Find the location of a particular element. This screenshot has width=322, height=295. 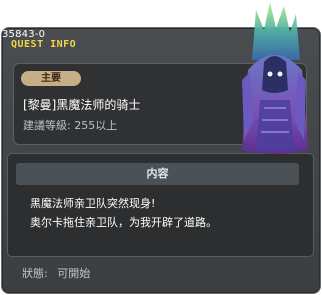

quest-name: [黎曼]黑魔法师的骑士 is located at coordinates (82, 105).